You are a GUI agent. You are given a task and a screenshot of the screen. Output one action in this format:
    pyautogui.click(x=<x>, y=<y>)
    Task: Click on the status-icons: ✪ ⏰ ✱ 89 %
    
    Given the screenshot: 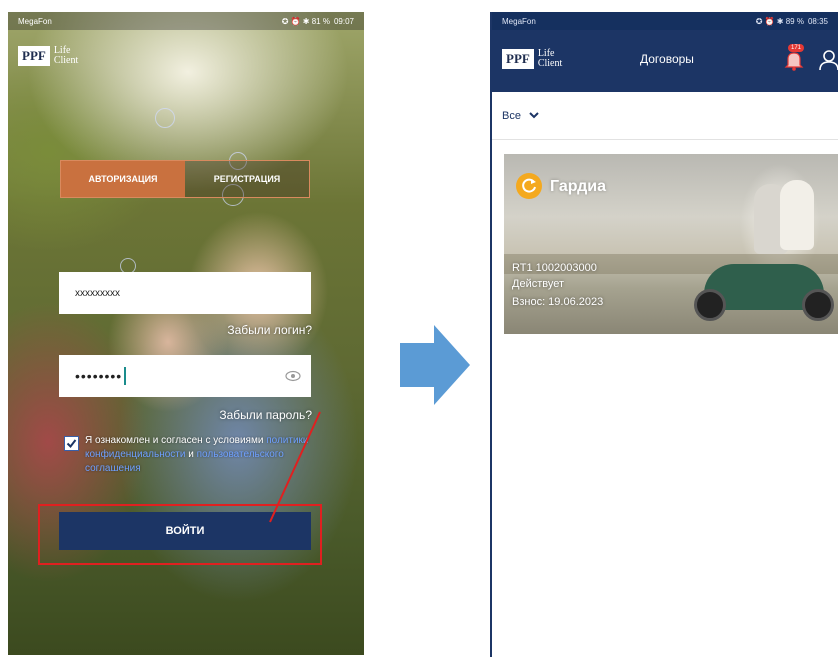 What is the action you would take?
    pyautogui.click(x=779, y=21)
    